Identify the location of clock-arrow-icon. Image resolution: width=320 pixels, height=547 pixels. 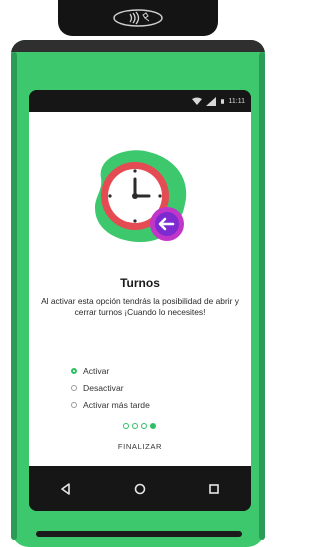
(141, 196).